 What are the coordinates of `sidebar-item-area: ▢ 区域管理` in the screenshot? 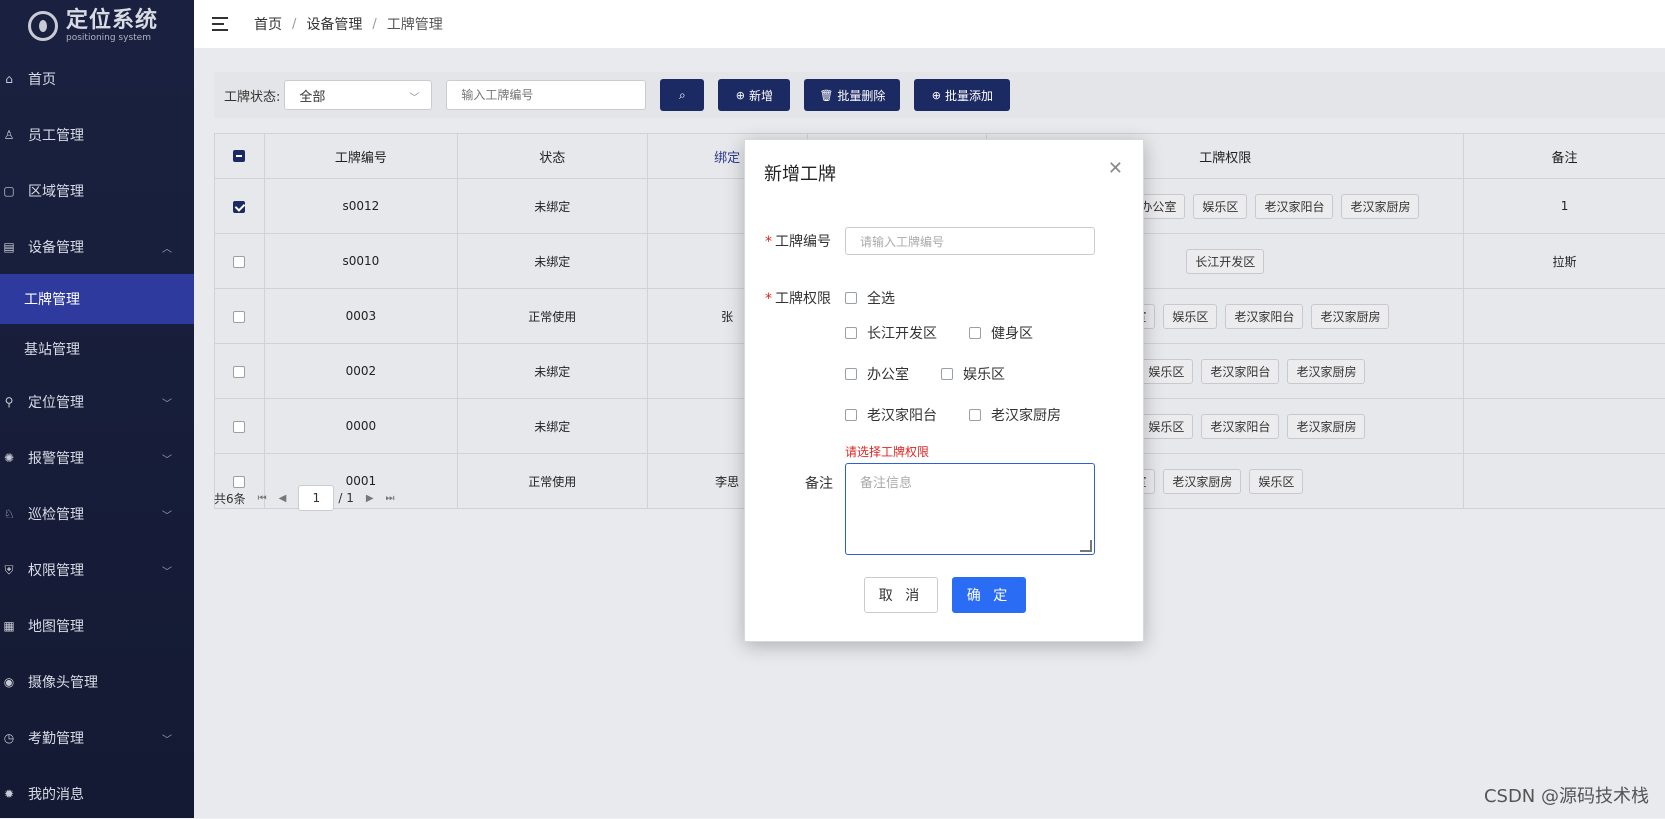 It's located at (97, 191).